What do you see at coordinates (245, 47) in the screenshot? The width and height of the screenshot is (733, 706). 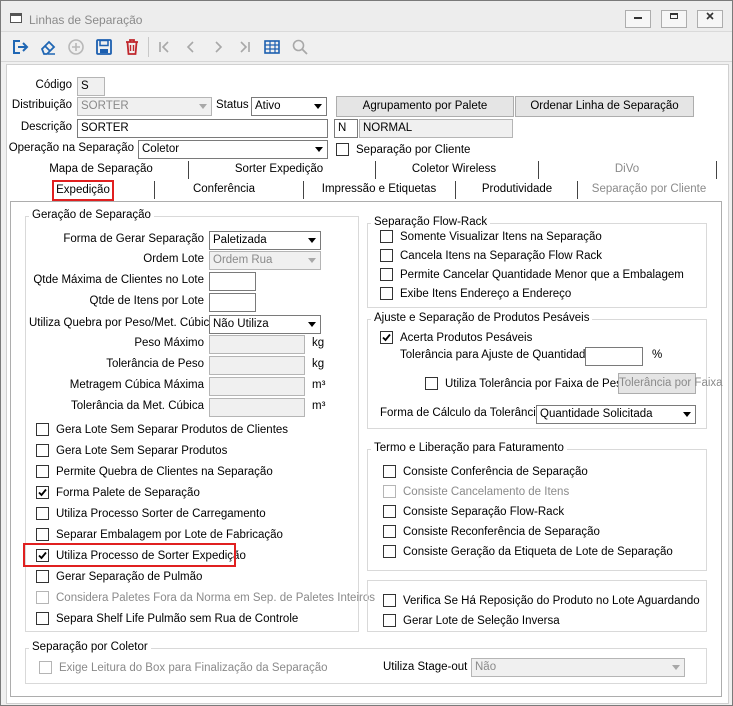 I see `last-record-button` at bounding box center [245, 47].